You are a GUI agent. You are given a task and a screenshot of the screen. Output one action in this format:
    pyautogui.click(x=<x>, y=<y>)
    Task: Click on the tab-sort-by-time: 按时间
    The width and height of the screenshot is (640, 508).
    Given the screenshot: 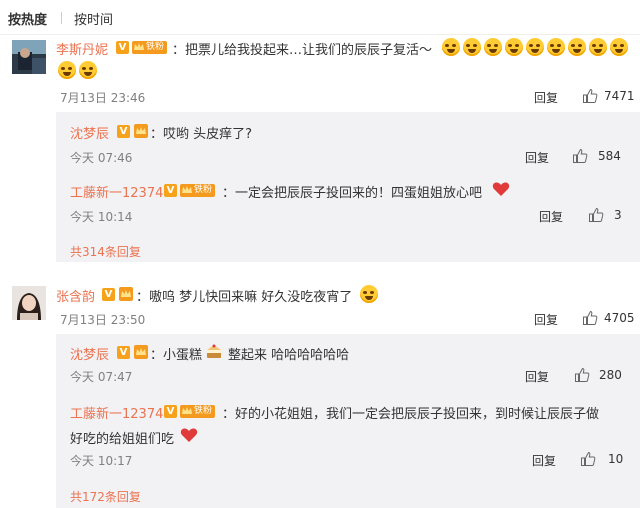 What is the action you would take?
    pyautogui.click(x=93, y=18)
    